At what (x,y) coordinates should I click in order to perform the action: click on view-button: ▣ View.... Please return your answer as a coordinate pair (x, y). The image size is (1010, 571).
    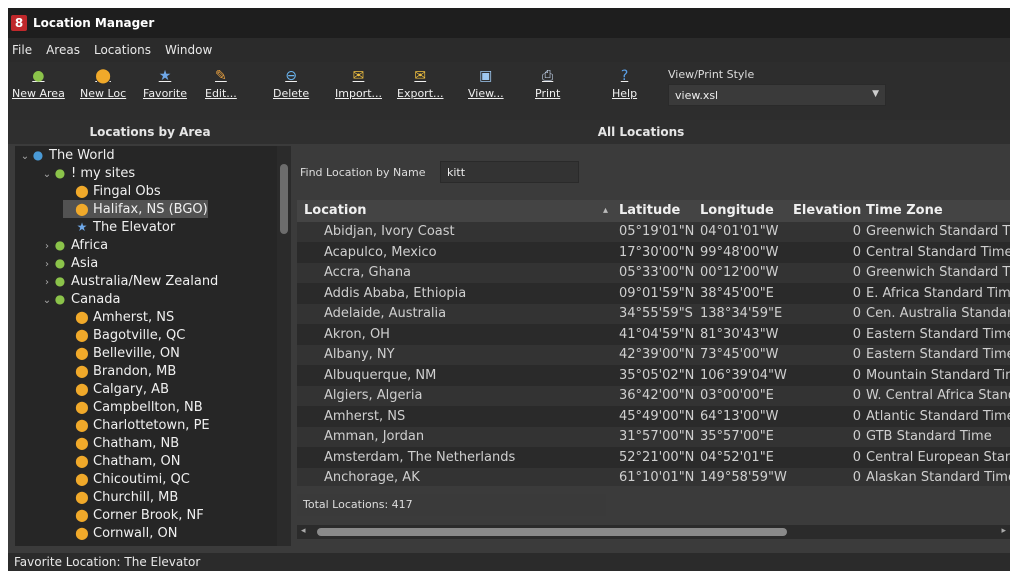
    Looking at the image, I should click on (486, 84).